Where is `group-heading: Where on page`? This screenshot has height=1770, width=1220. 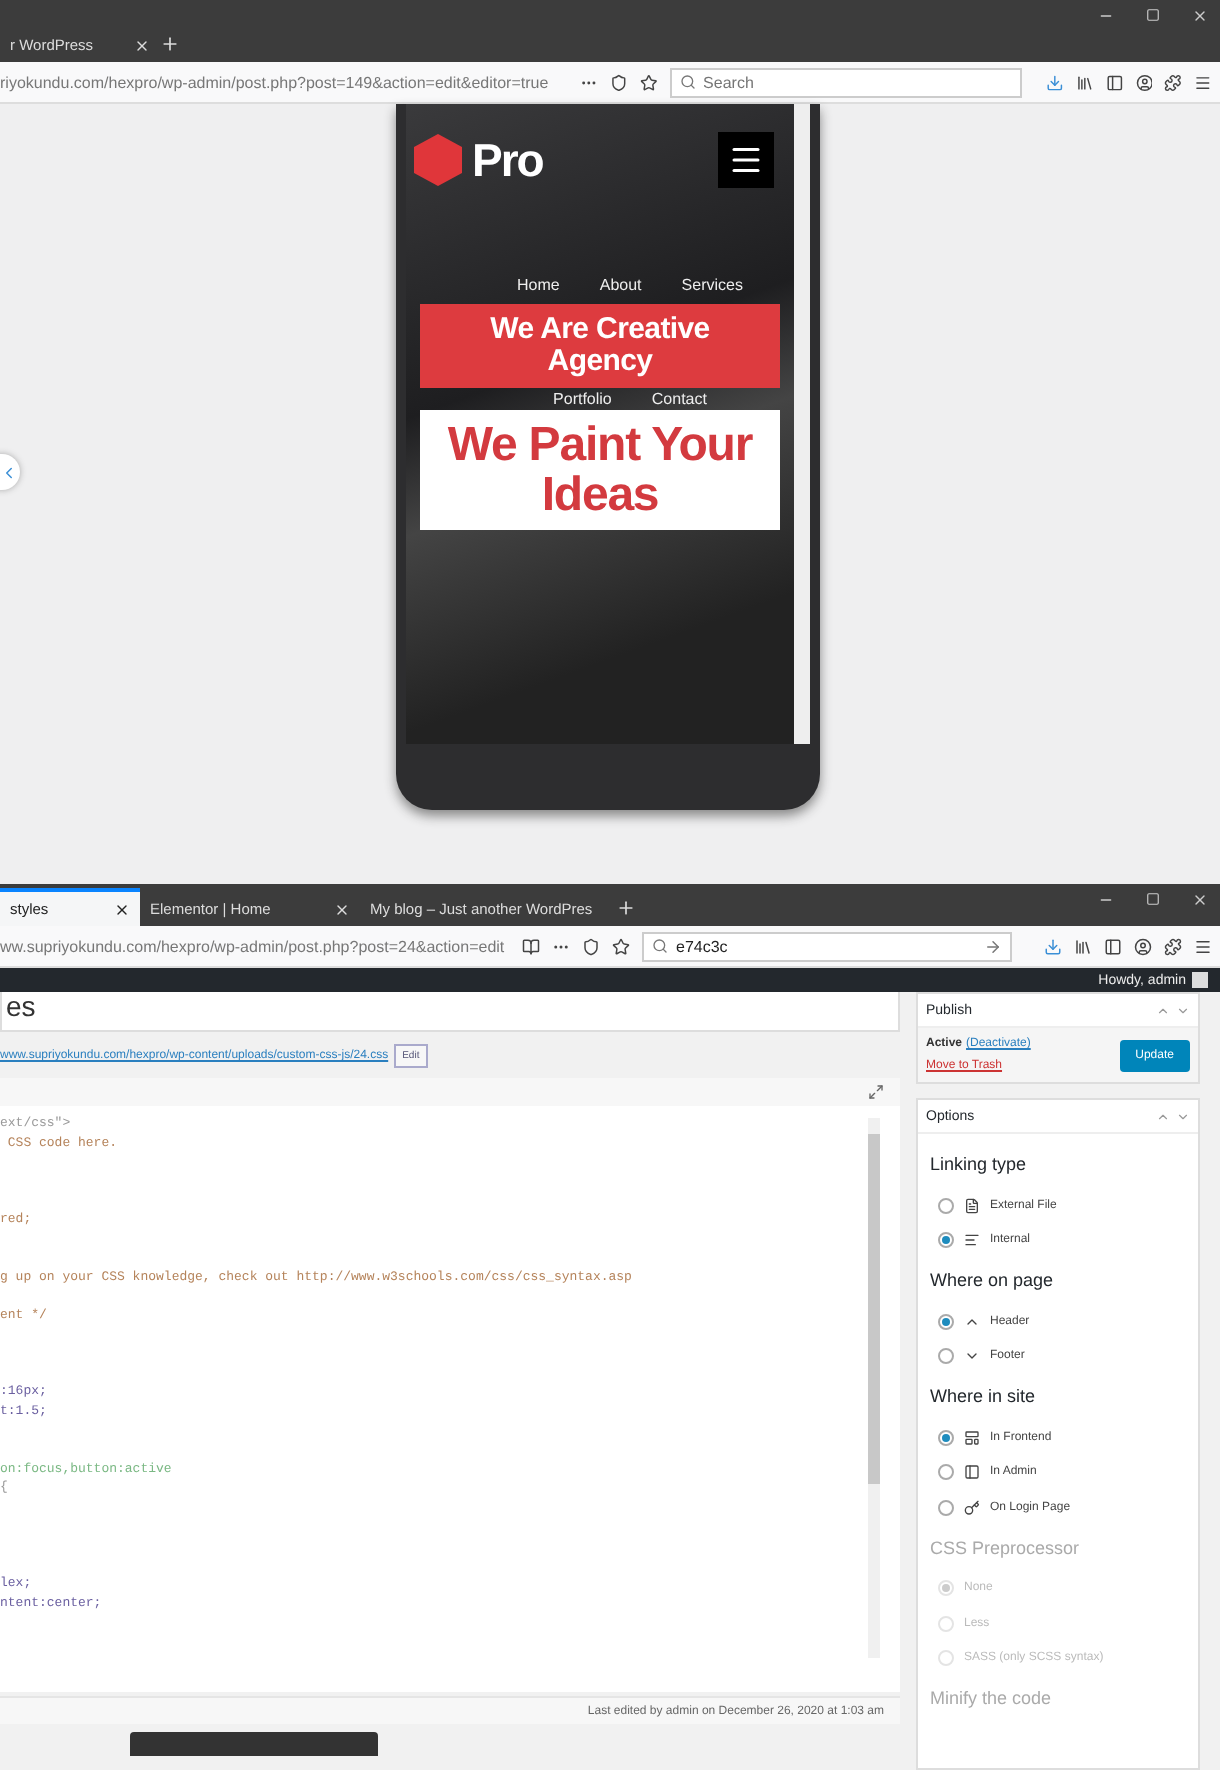
group-heading: Where on page is located at coordinates (993, 1280).